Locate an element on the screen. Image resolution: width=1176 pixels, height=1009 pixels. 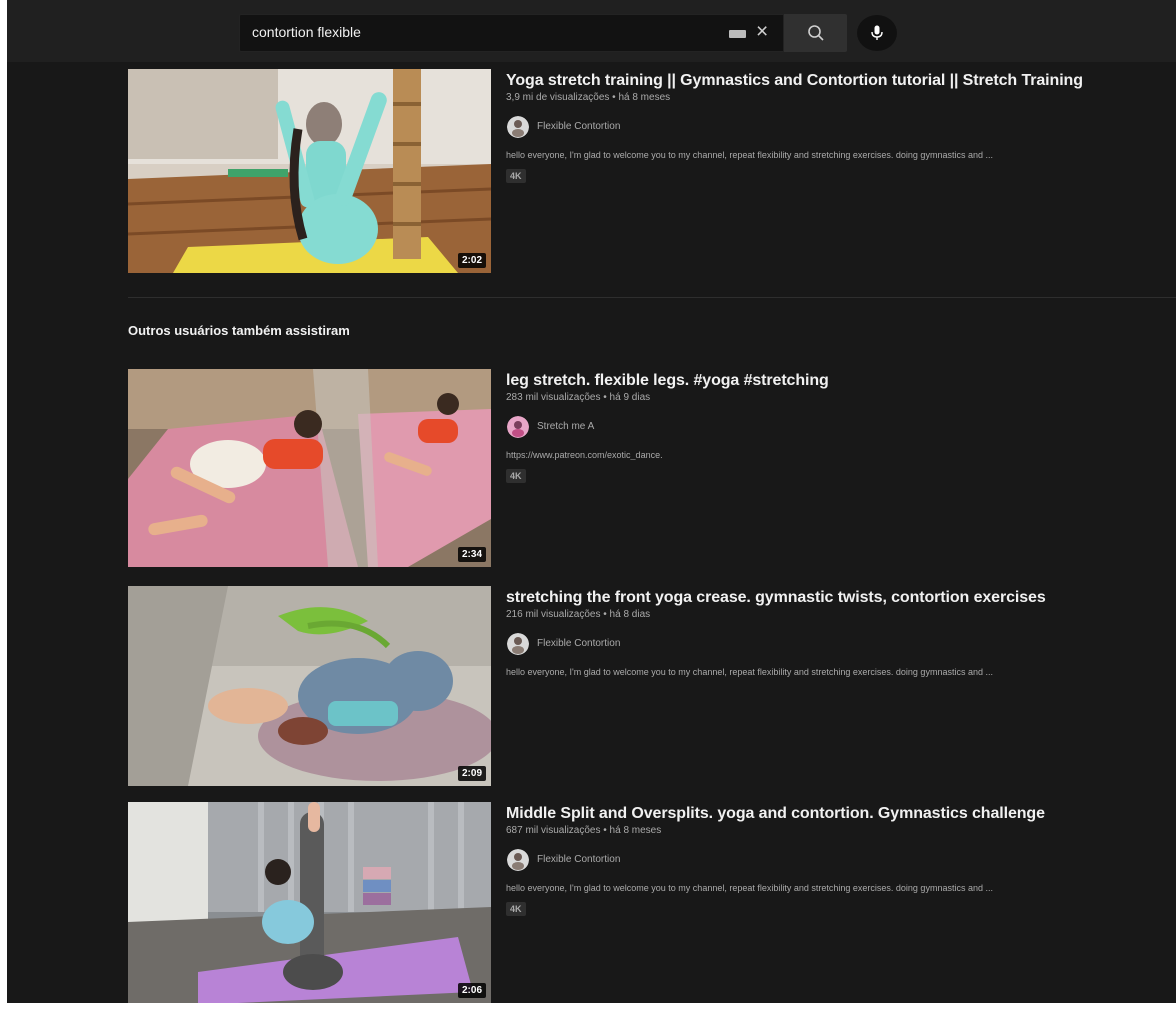
video-duration: 2:09 is located at coordinates (471, 773).